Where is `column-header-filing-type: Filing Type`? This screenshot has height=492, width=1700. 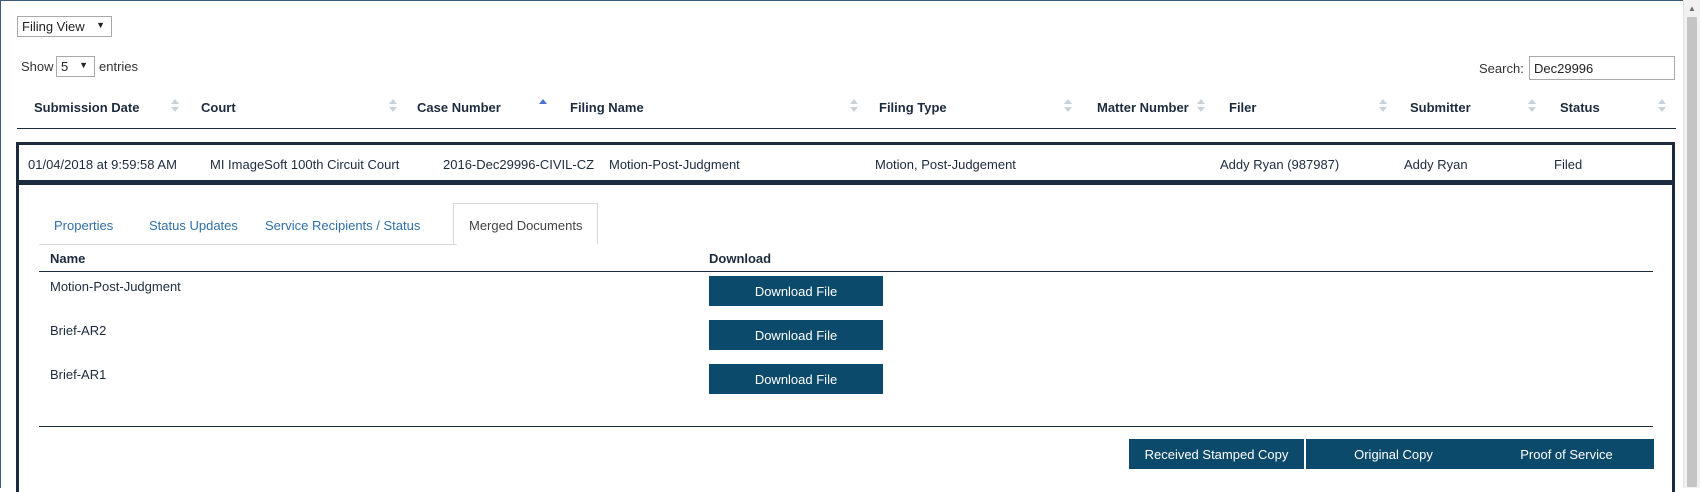 column-header-filing-type: Filing Type is located at coordinates (913, 107).